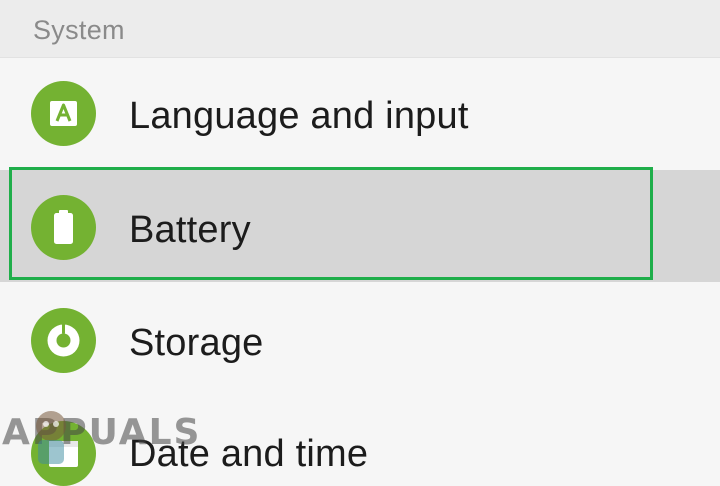  I want to click on settings-item-label: Storage, so click(196, 343).